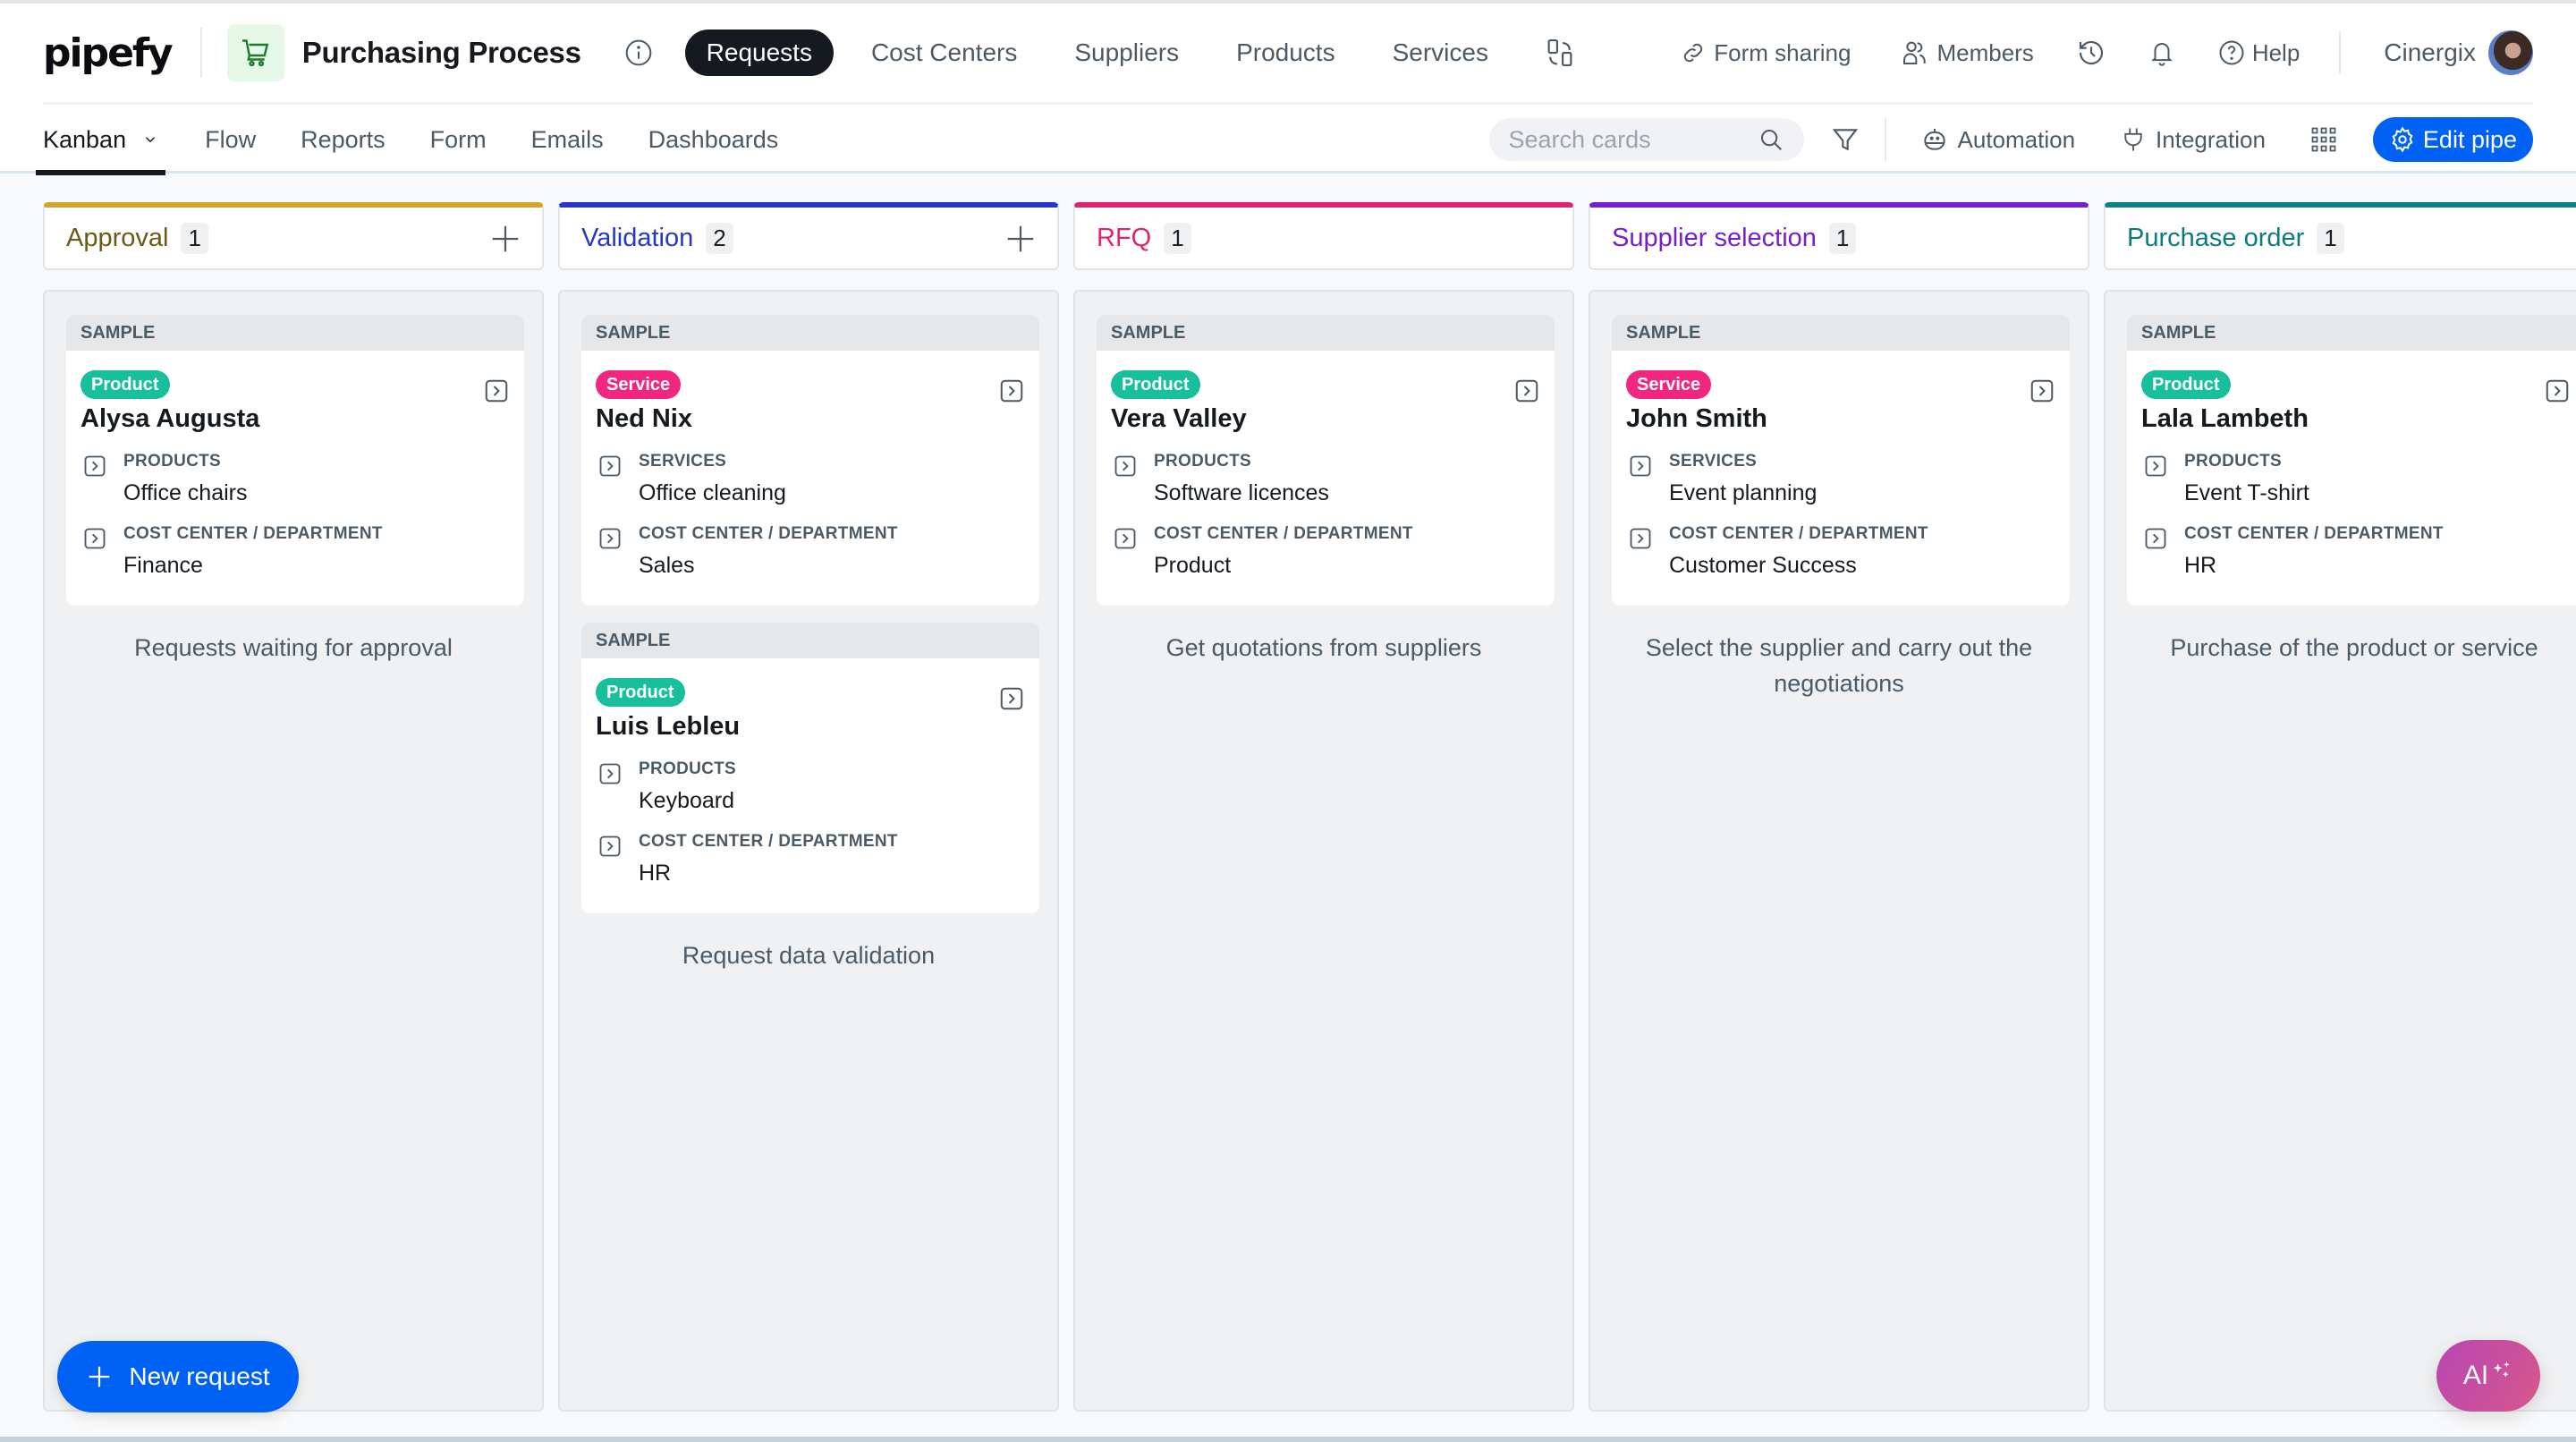 The height and width of the screenshot is (1442, 2576). I want to click on filter-icon, so click(1845, 139).